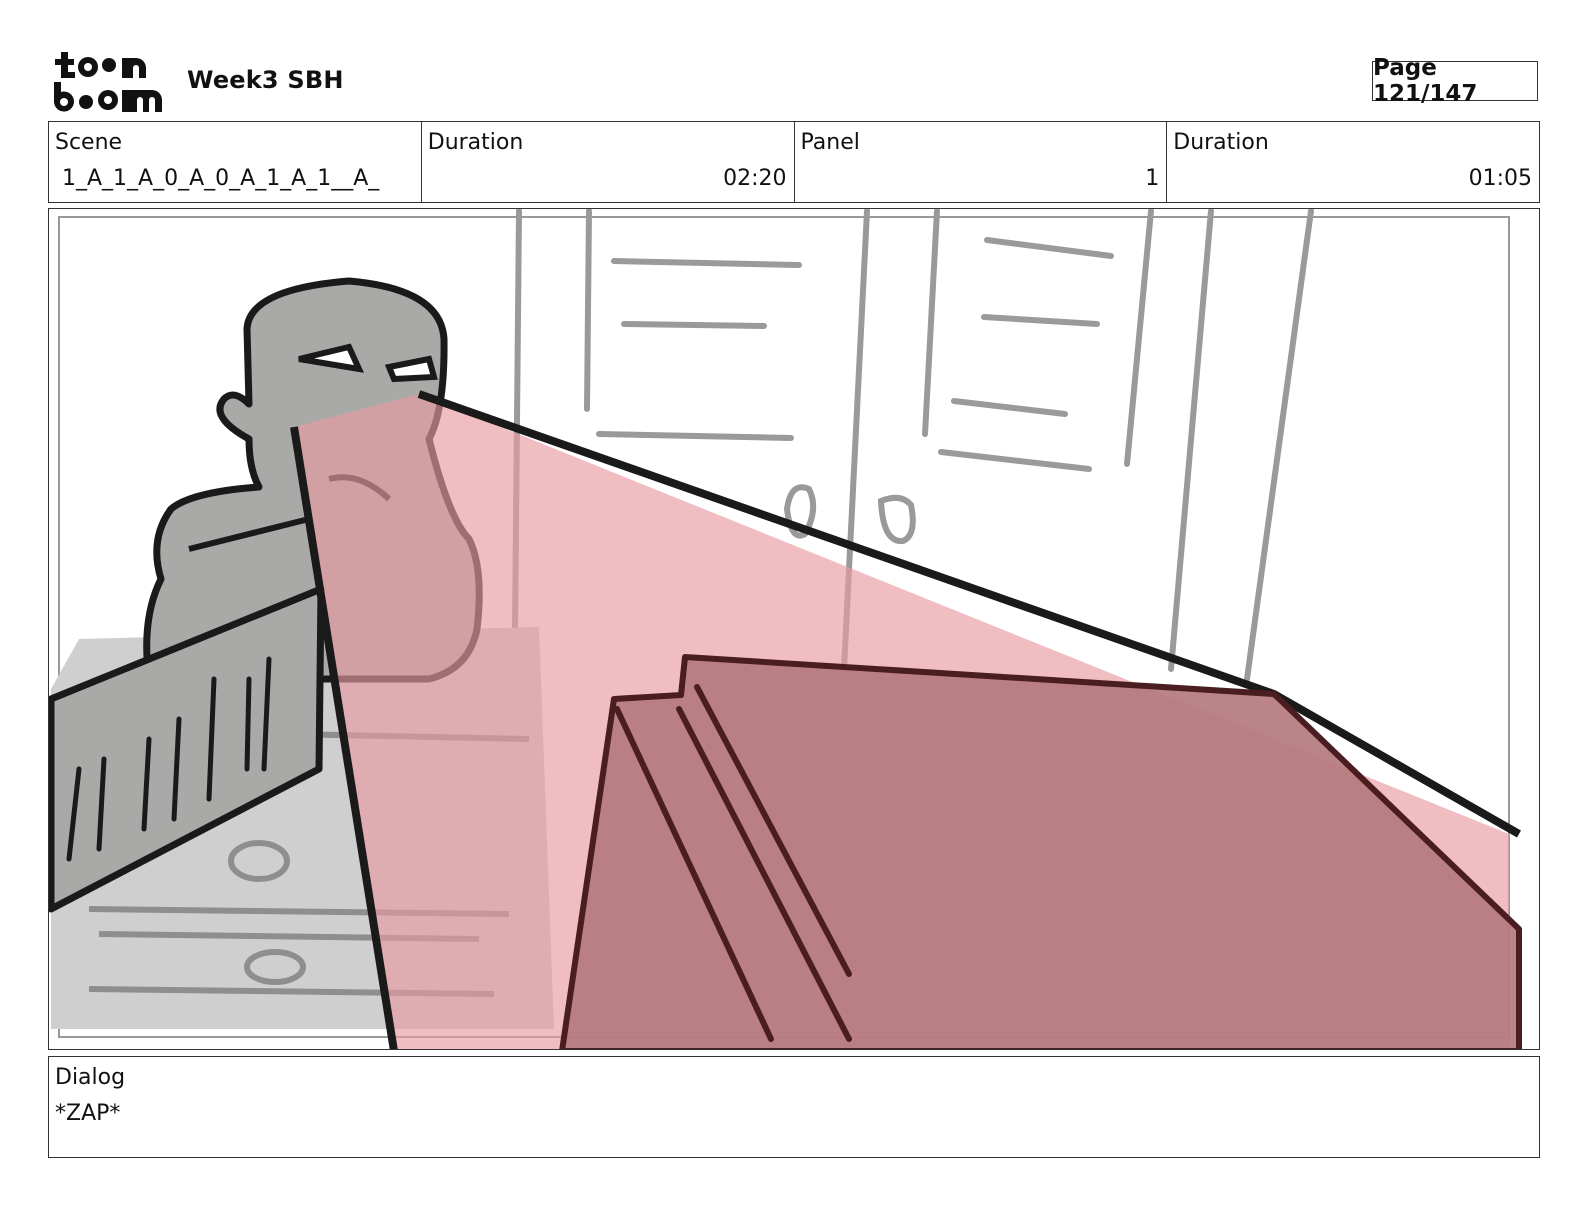  I want to click on scene-duration-cell: Duration 02:20, so click(608, 162).